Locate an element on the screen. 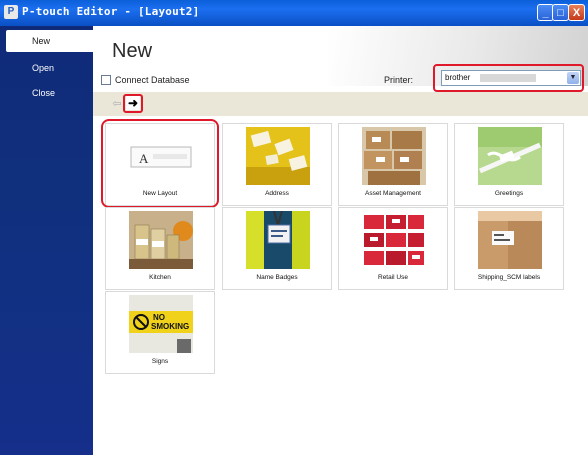 The image size is (588, 455). name-badges-thumbnail is located at coordinates (278, 240).